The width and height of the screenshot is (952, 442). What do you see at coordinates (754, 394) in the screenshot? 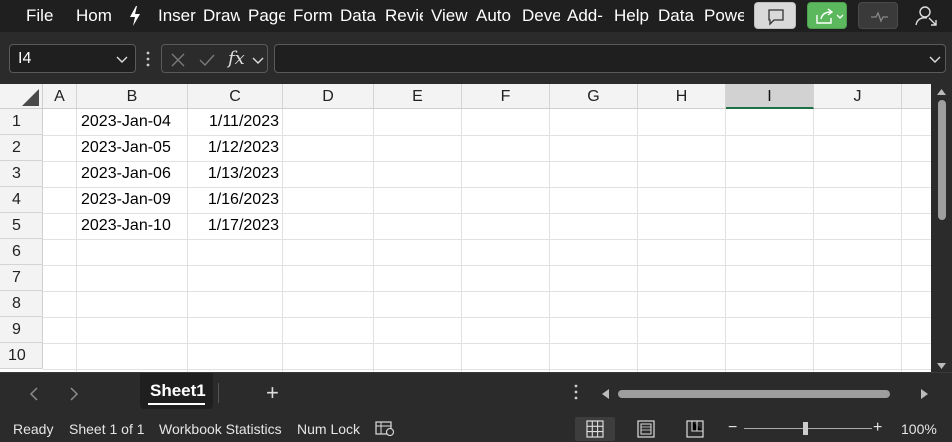
I see `horizontal-scroll-thumb` at bounding box center [754, 394].